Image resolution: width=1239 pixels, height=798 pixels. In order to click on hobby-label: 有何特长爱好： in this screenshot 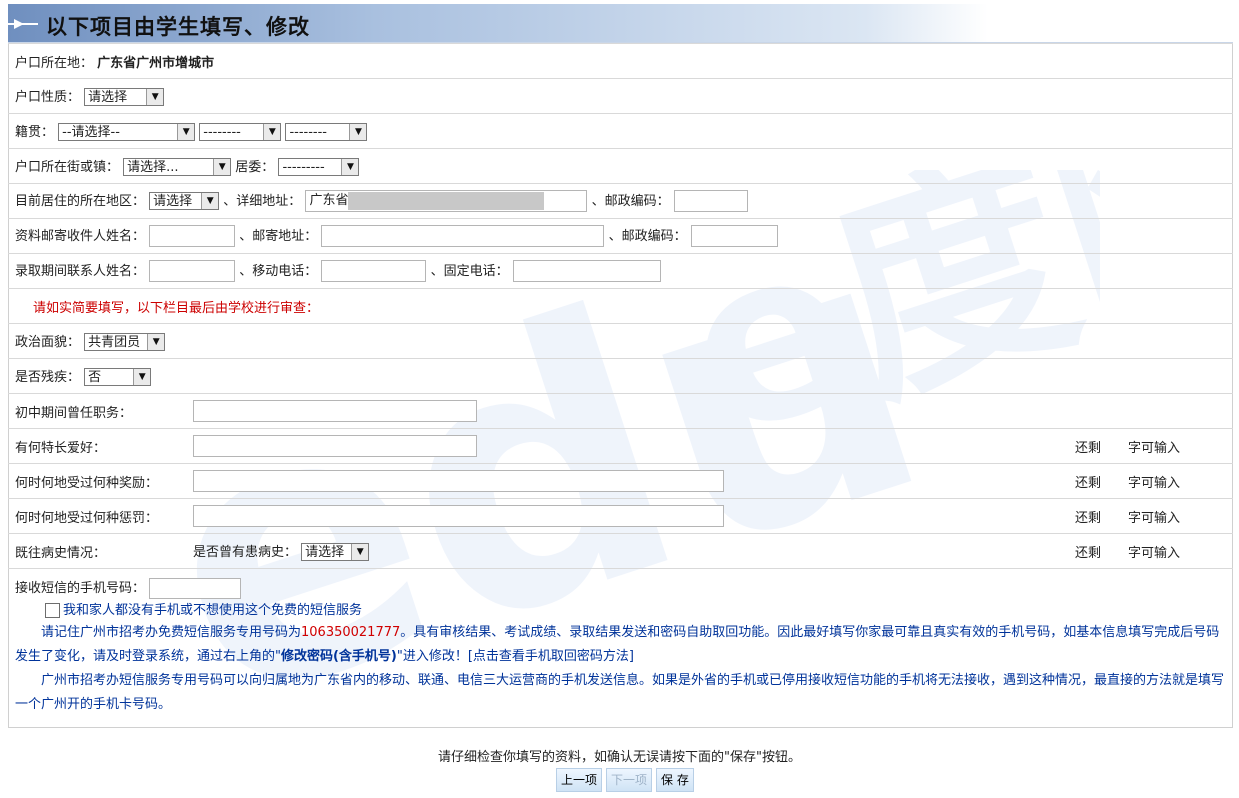, I will do `click(61, 448)`.